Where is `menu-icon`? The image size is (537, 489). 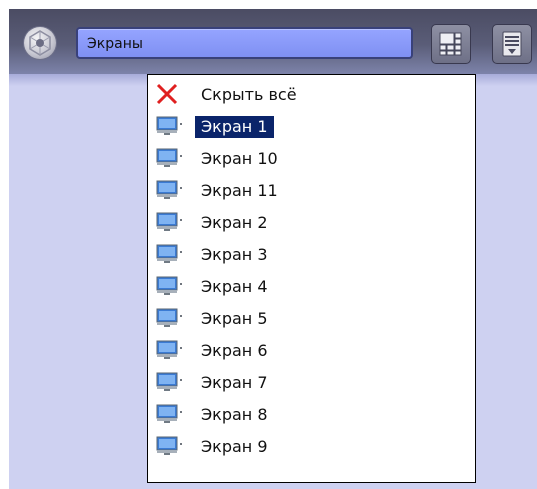 menu-icon is located at coordinates (512, 44).